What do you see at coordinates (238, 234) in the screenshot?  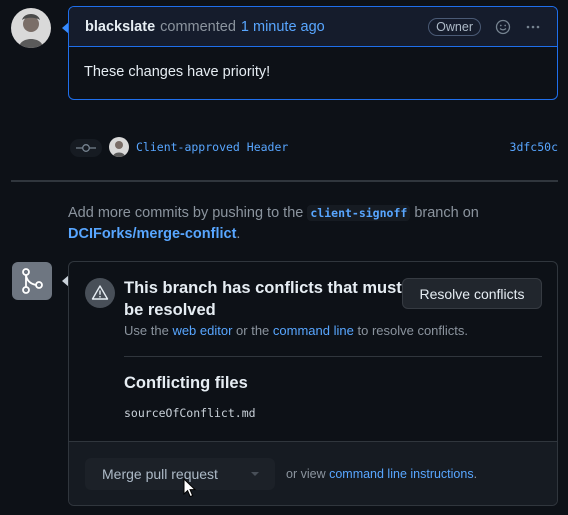 I see `push-hint-suffix: .` at bounding box center [238, 234].